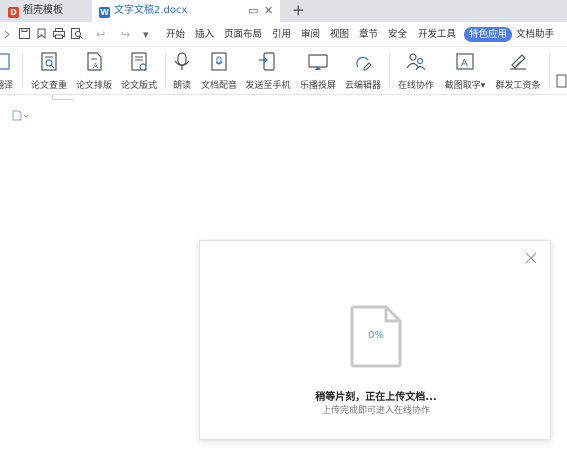 This screenshot has width=567, height=462. I want to click on menu-special-apps: 特色应用, so click(488, 34).